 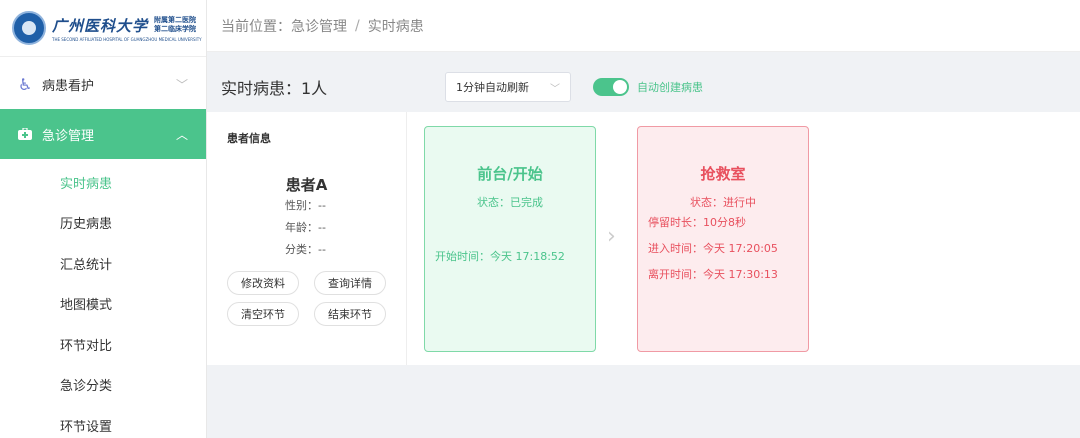 I want to click on stage-title: 抢救室, so click(x=723, y=174).